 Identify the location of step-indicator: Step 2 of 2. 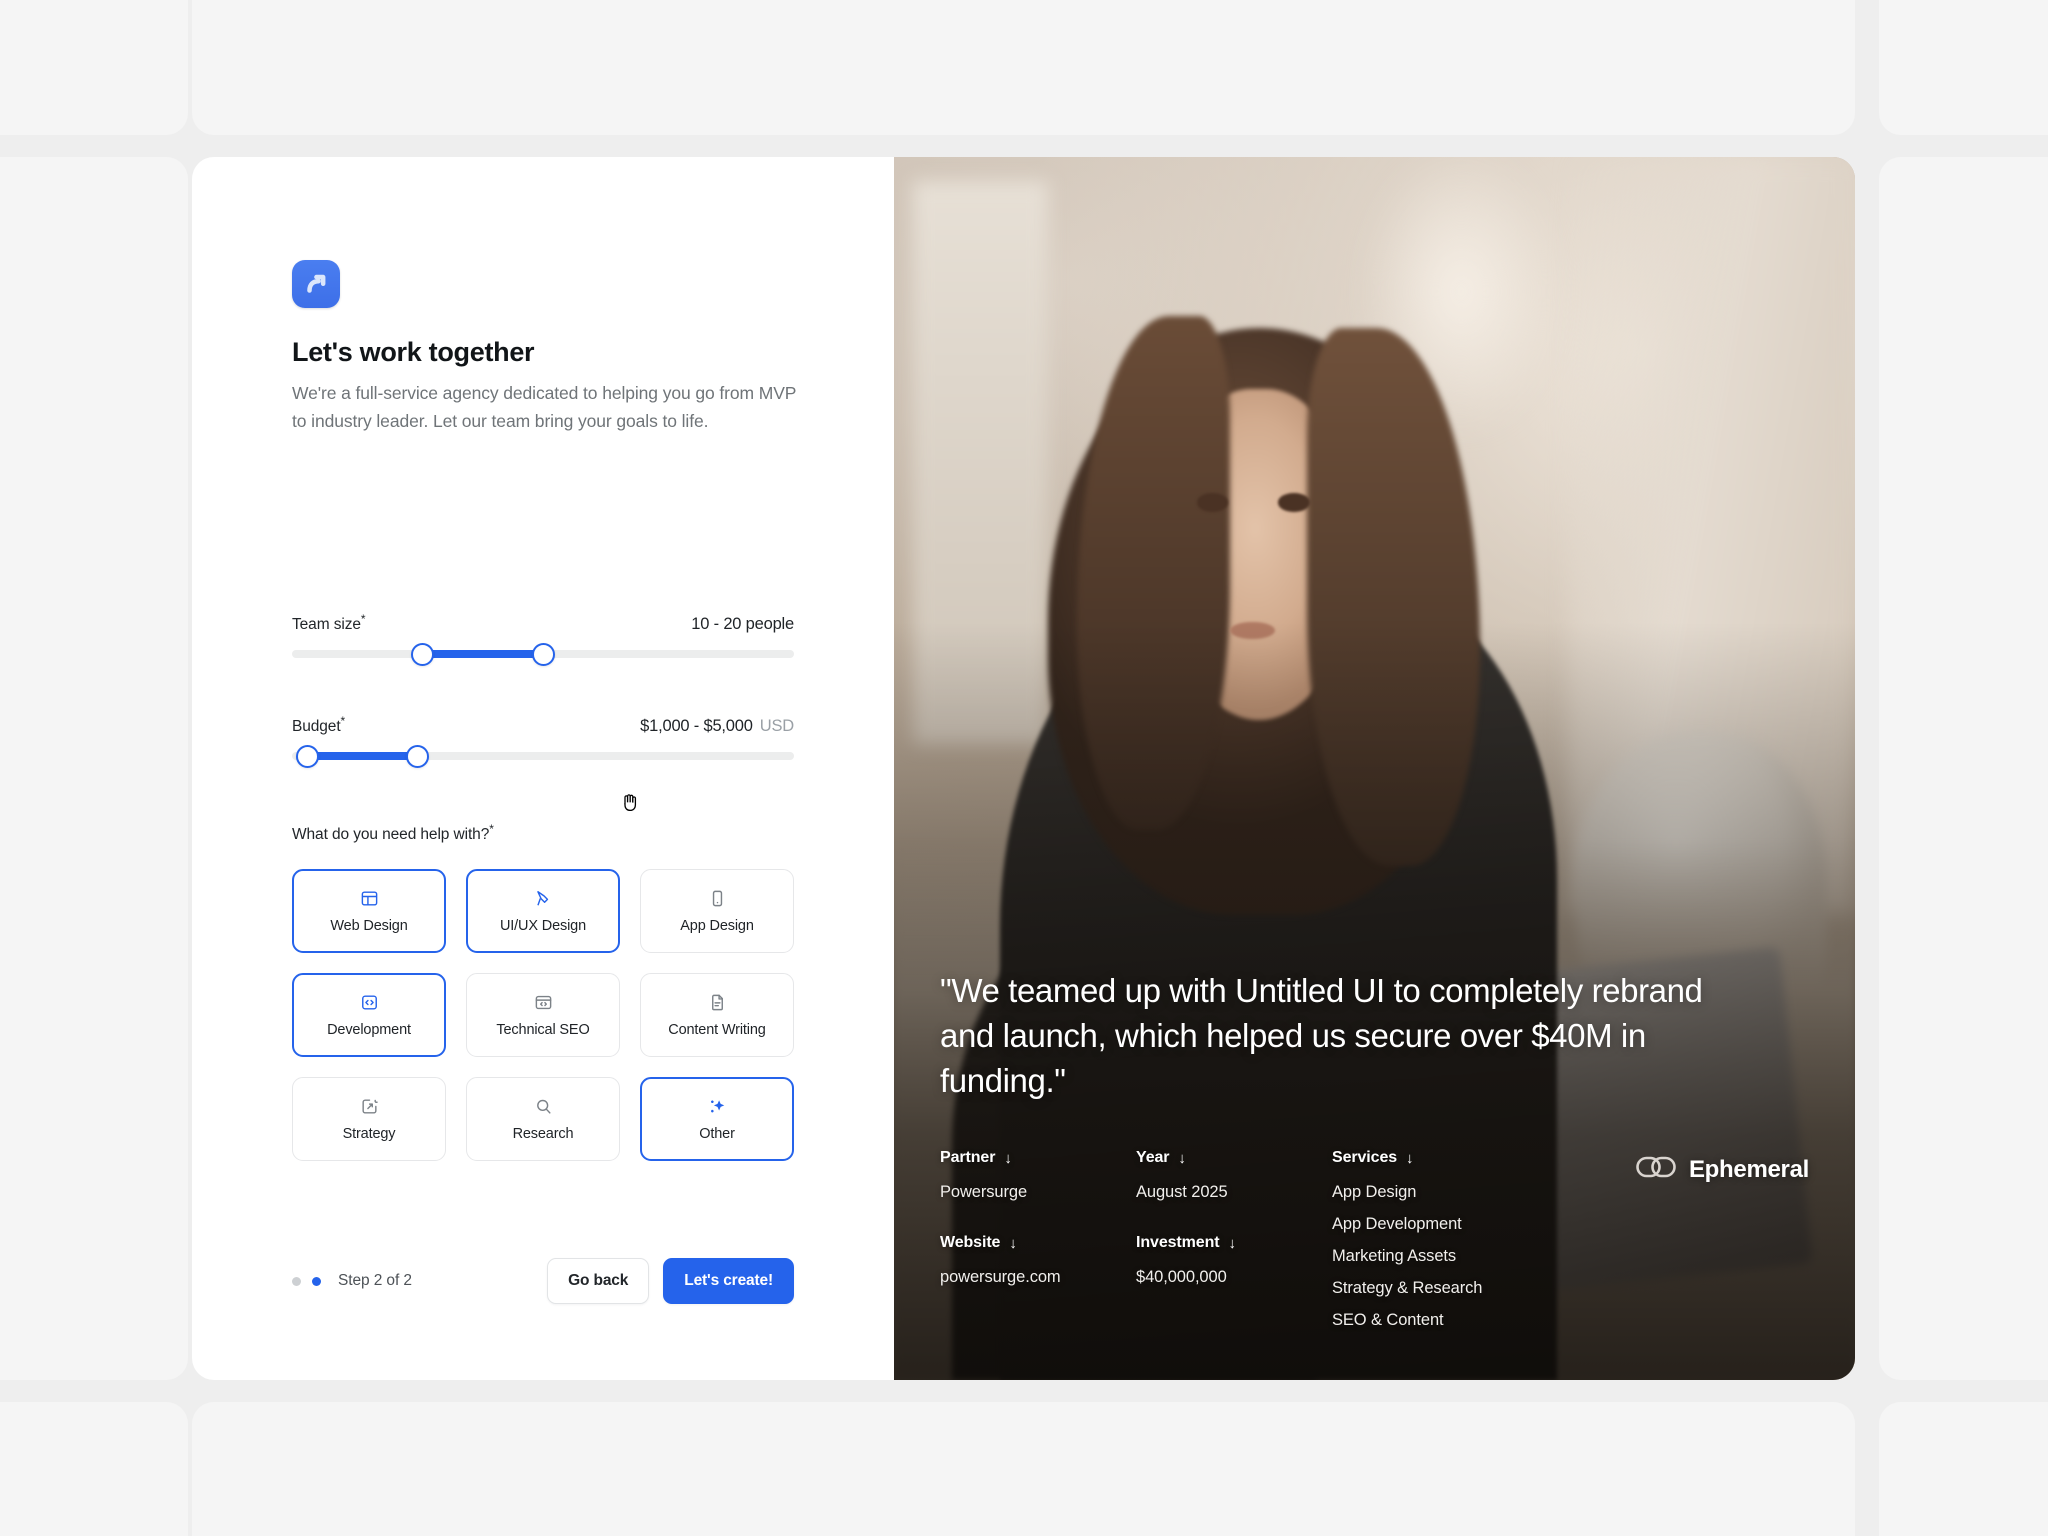
(352, 1281).